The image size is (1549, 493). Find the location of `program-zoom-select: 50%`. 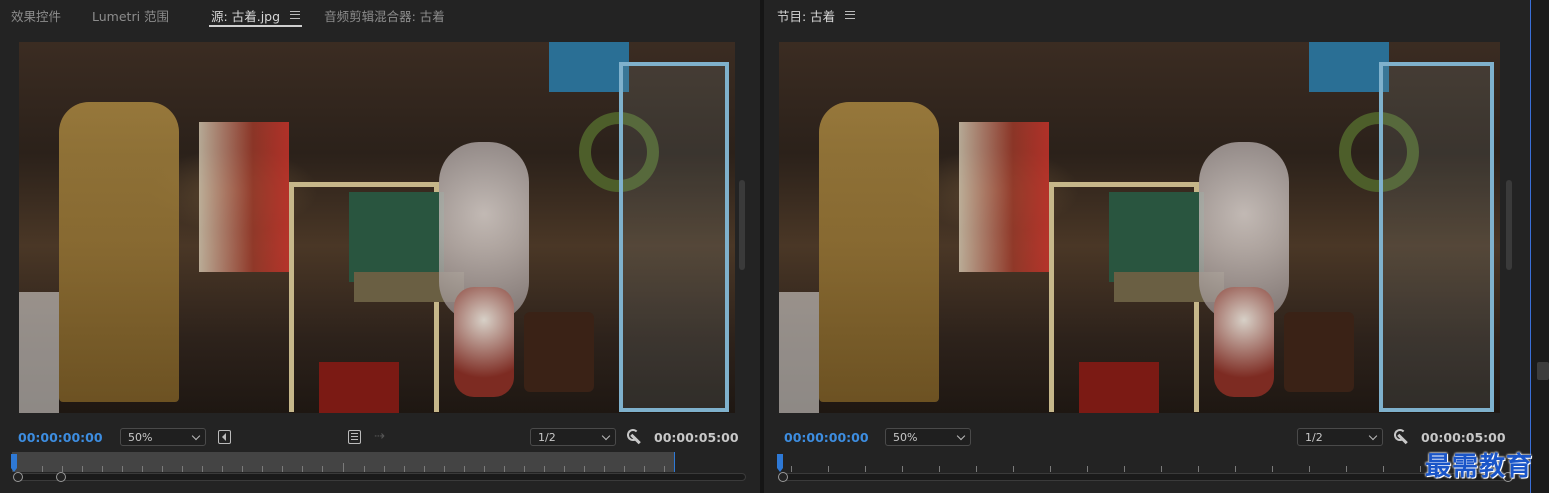

program-zoom-select: 50% is located at coordinates (928, 437).